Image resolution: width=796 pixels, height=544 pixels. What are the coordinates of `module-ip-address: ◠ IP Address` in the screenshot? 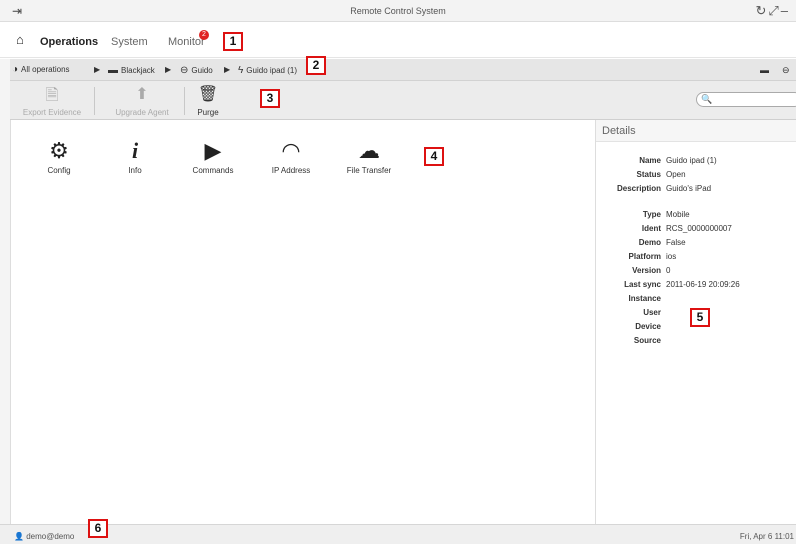 It's located at (291, 156).